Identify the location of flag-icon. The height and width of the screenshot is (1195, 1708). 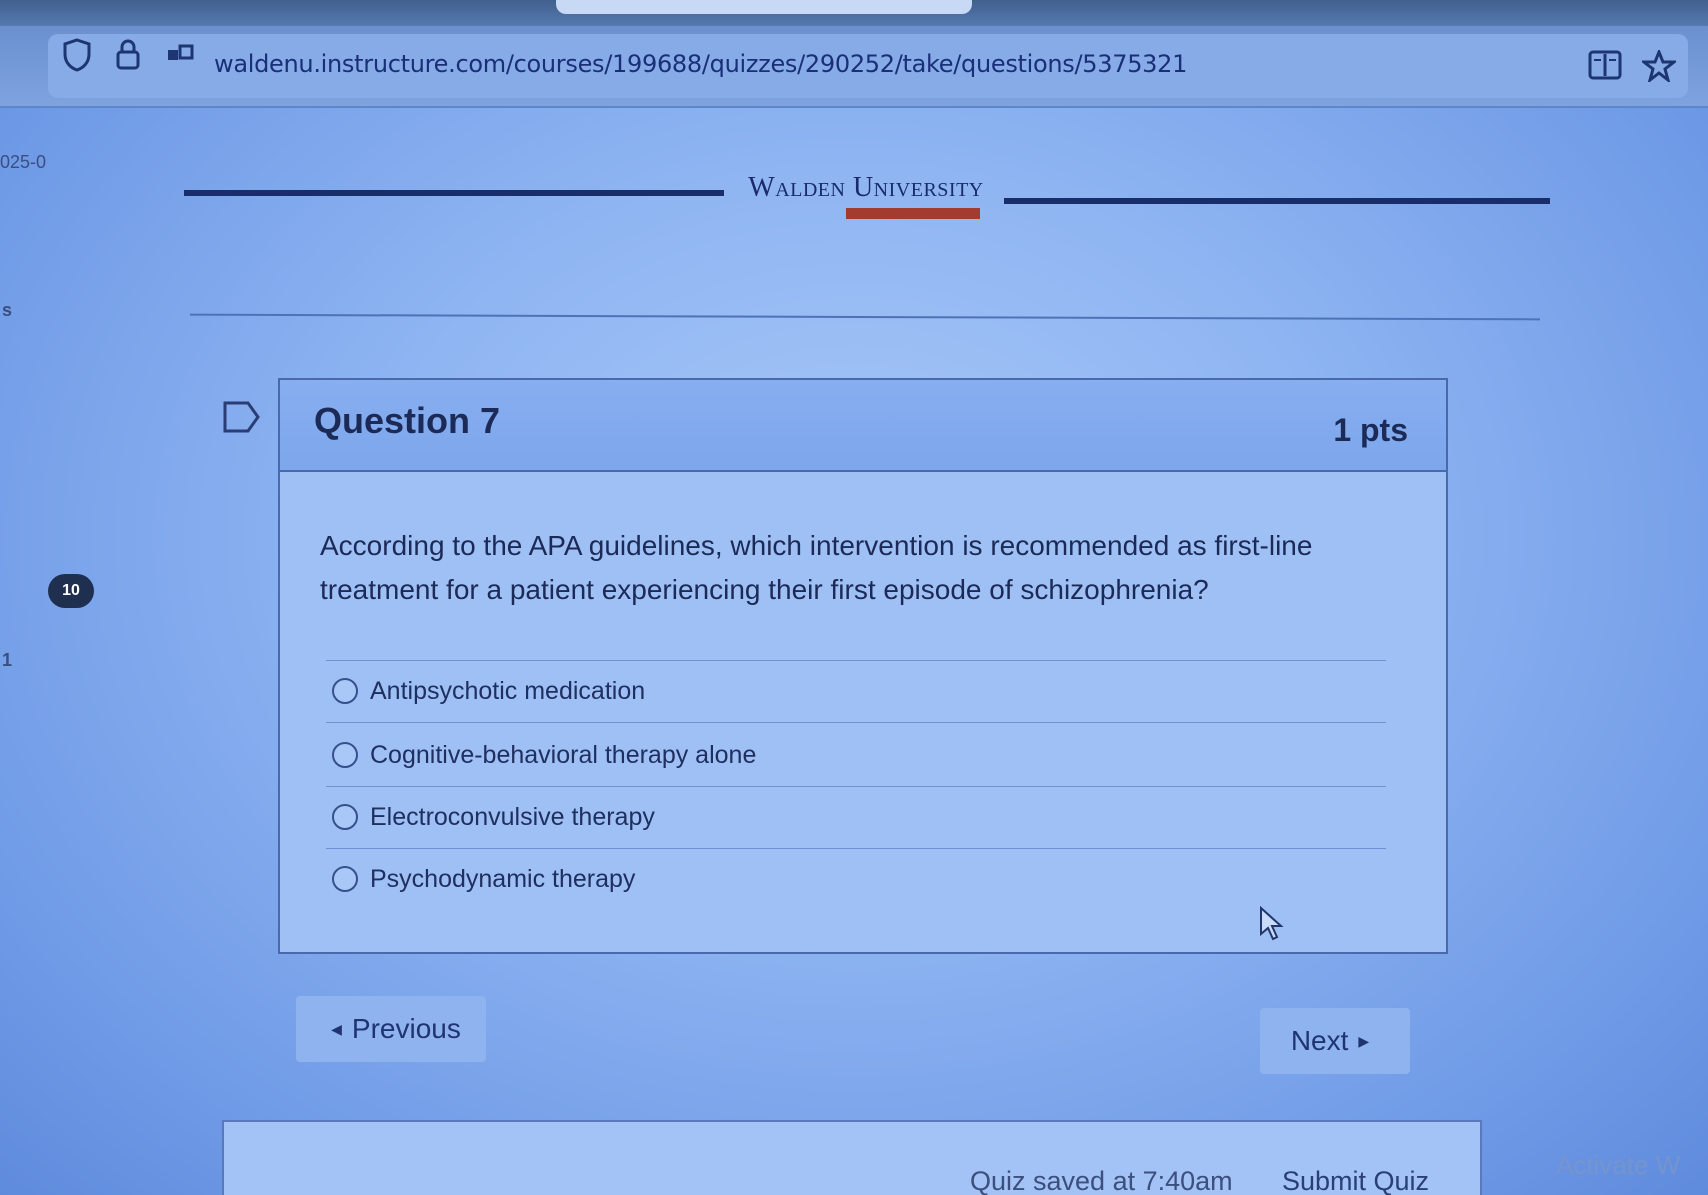
(242, 417).